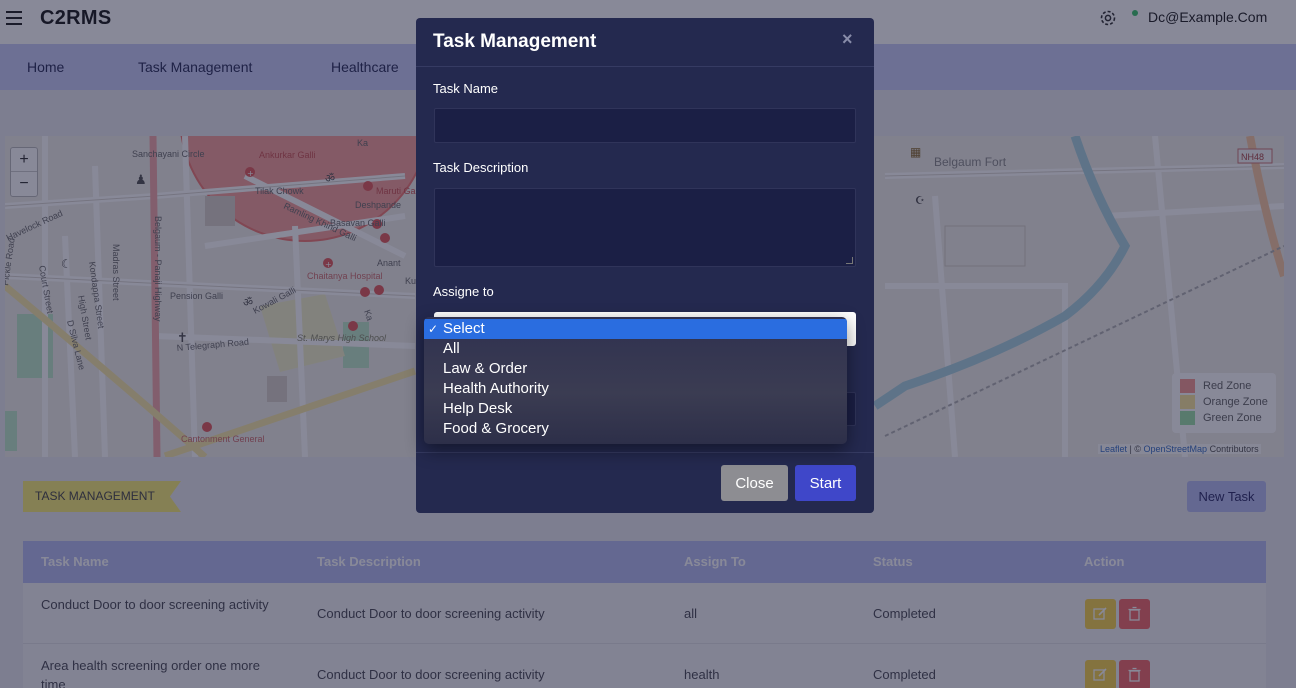  Describe the element at coordinates (635, 429) in the screenshot. I see `dropdown-option-food-grocery: Food & Grocery` at that location.